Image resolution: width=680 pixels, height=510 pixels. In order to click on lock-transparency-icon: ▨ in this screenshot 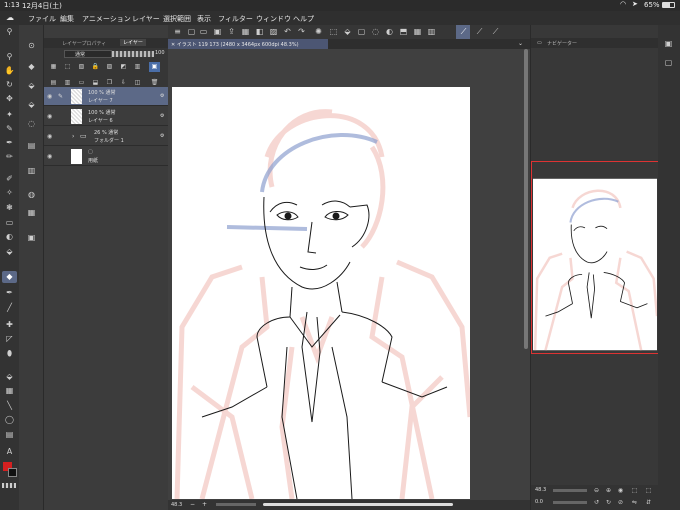, I will do `click(109, 67)`.